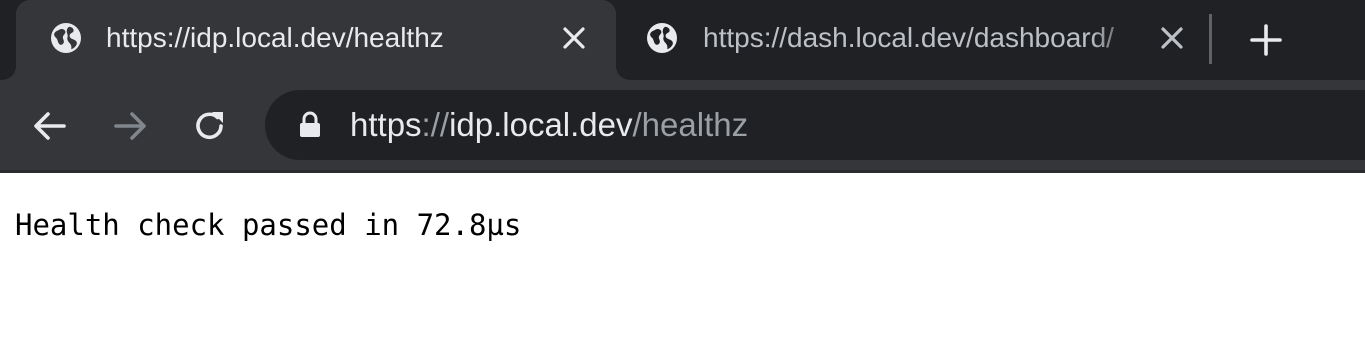  I want to click on arrow-left-icon, so click(50, 126).